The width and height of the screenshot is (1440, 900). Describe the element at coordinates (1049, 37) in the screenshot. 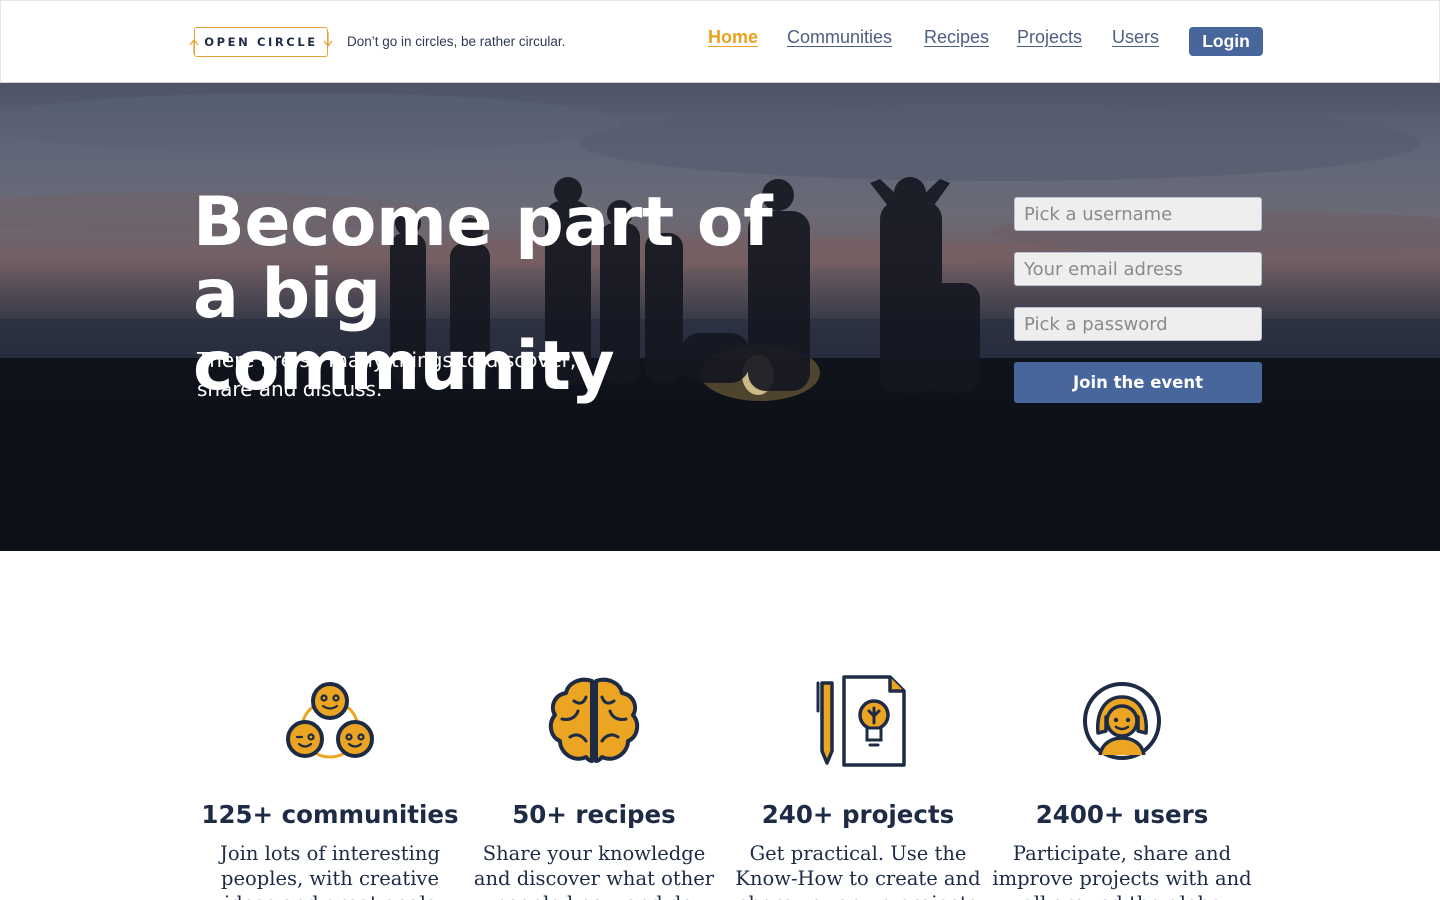

I see `nav-projects: Projects` at that location.